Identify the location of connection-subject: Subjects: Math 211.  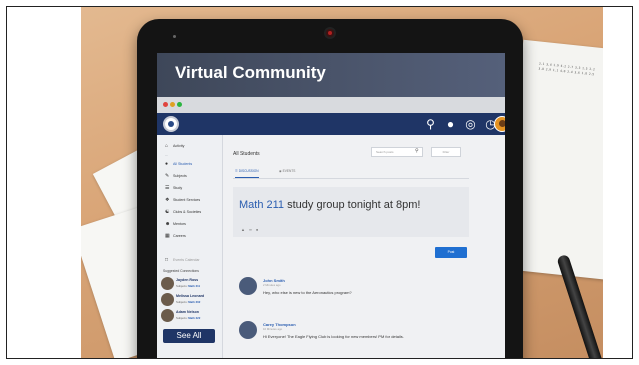
(188, 286).